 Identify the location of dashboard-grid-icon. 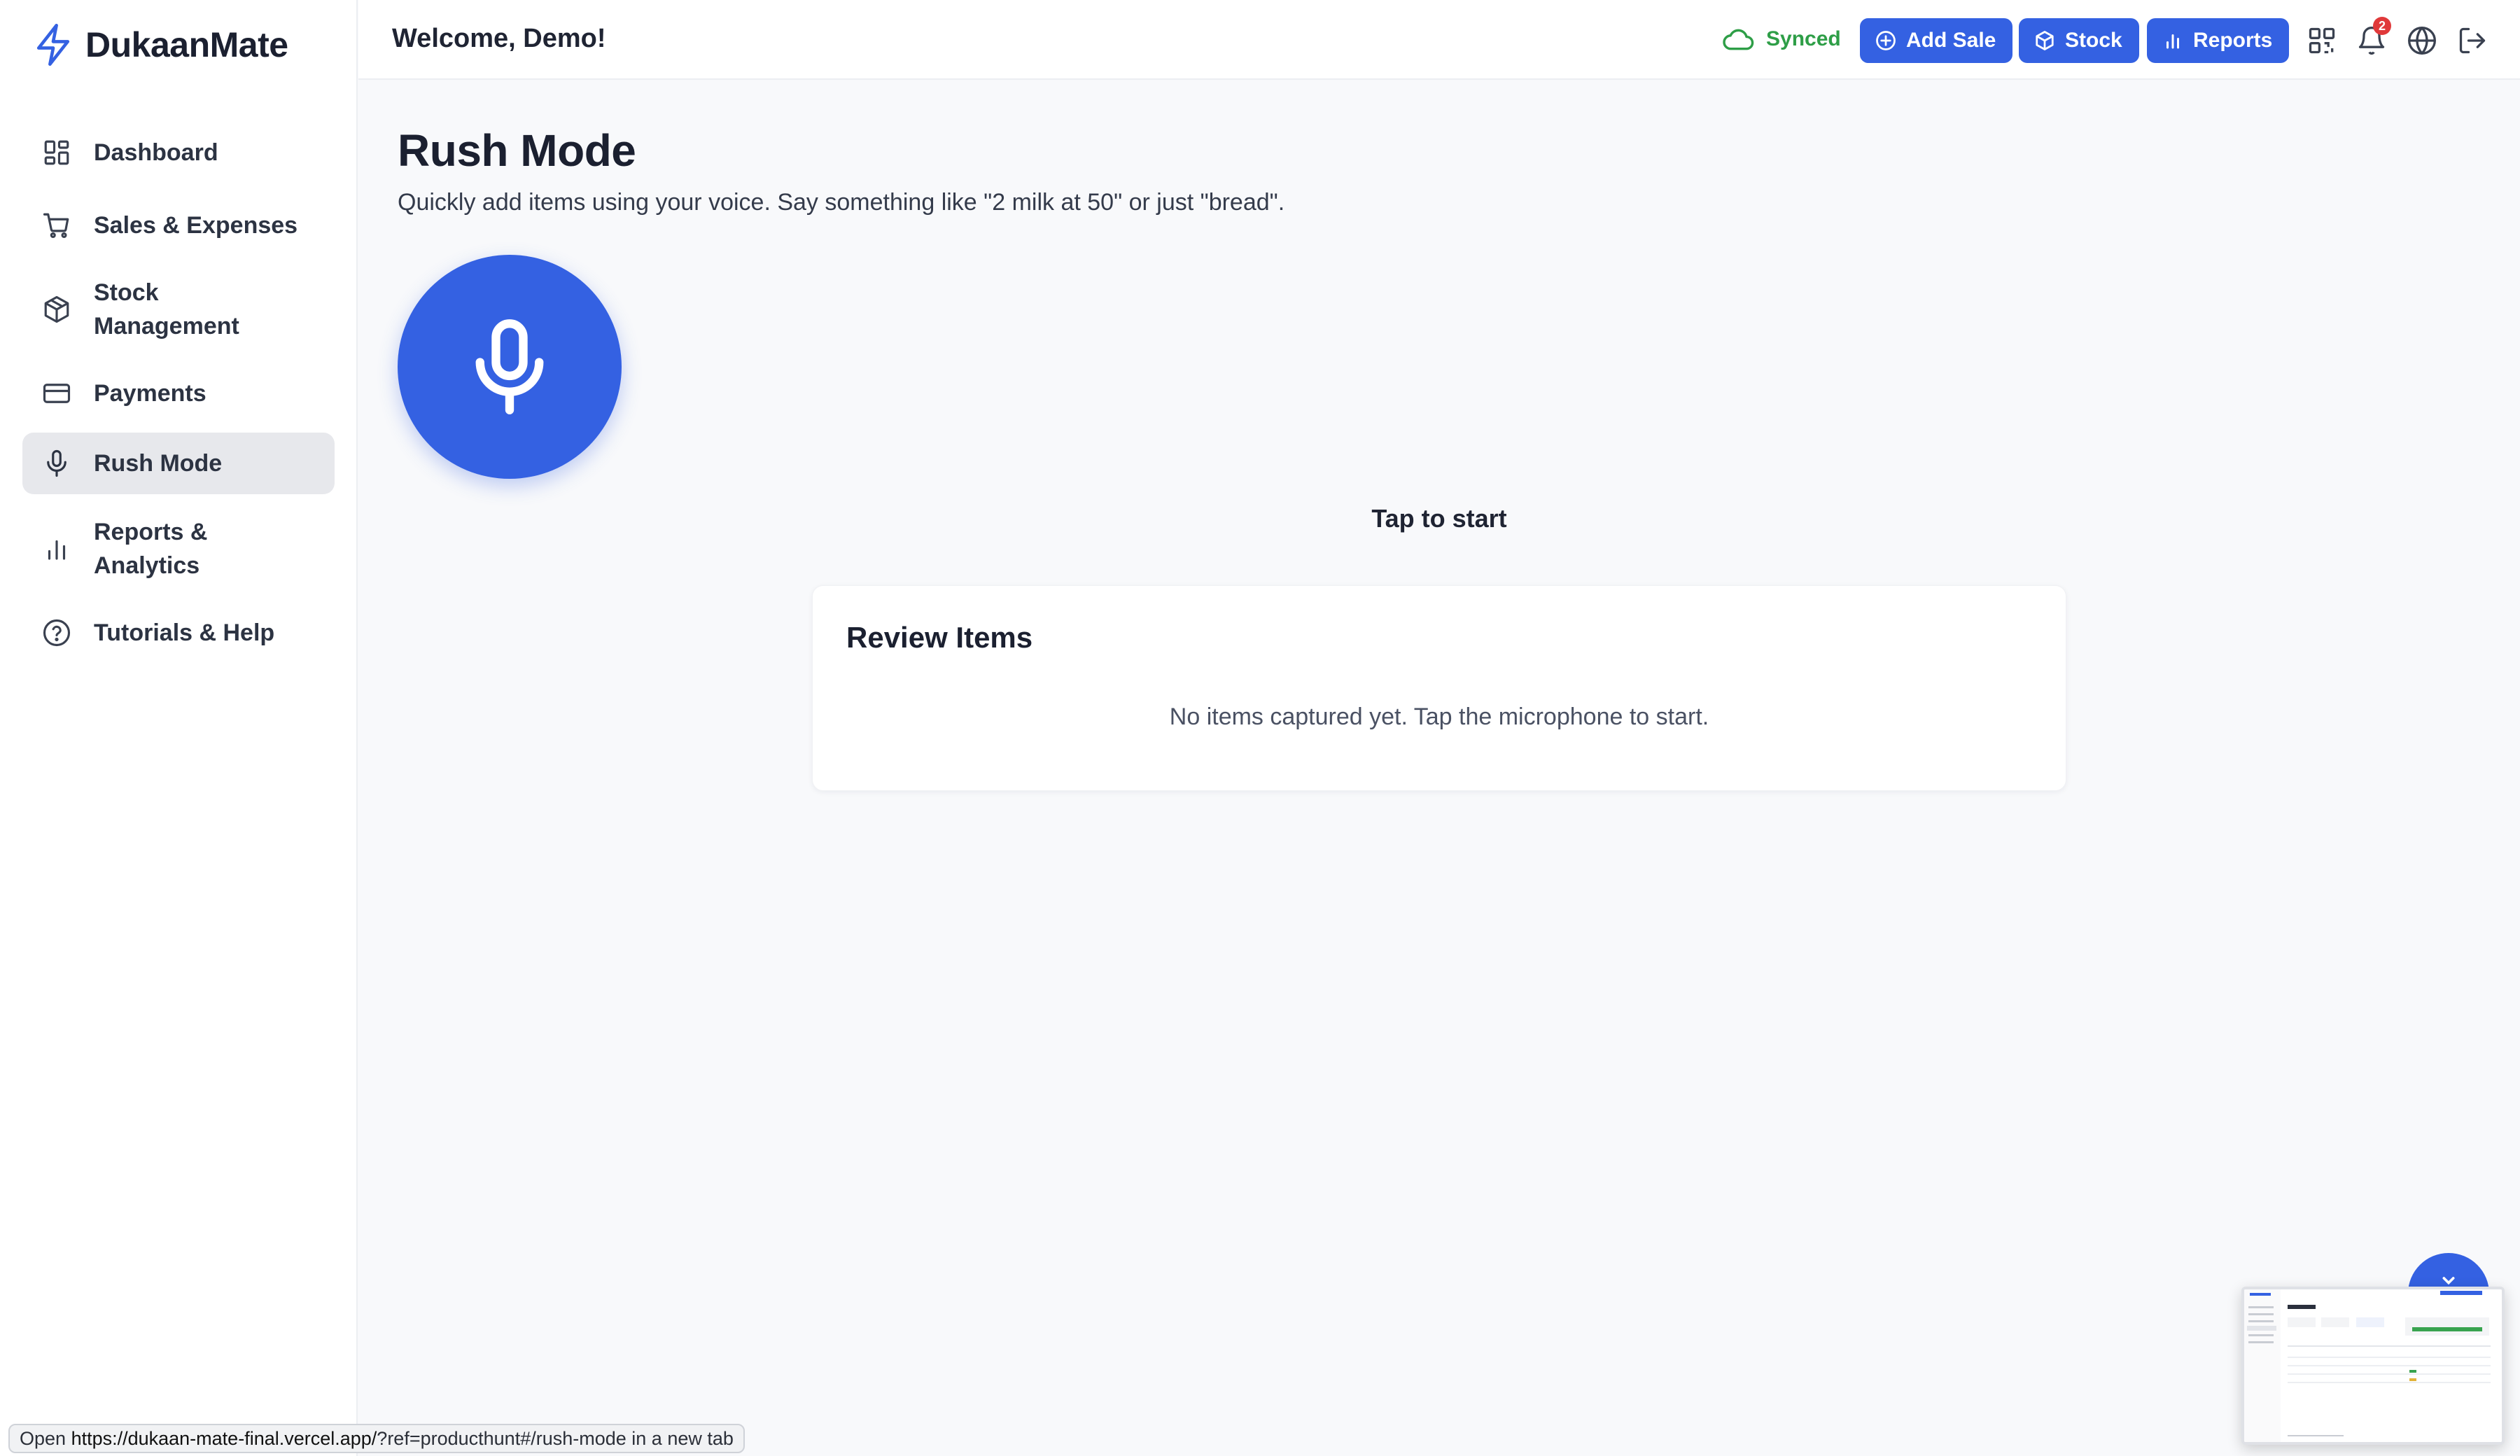
(56, 152).